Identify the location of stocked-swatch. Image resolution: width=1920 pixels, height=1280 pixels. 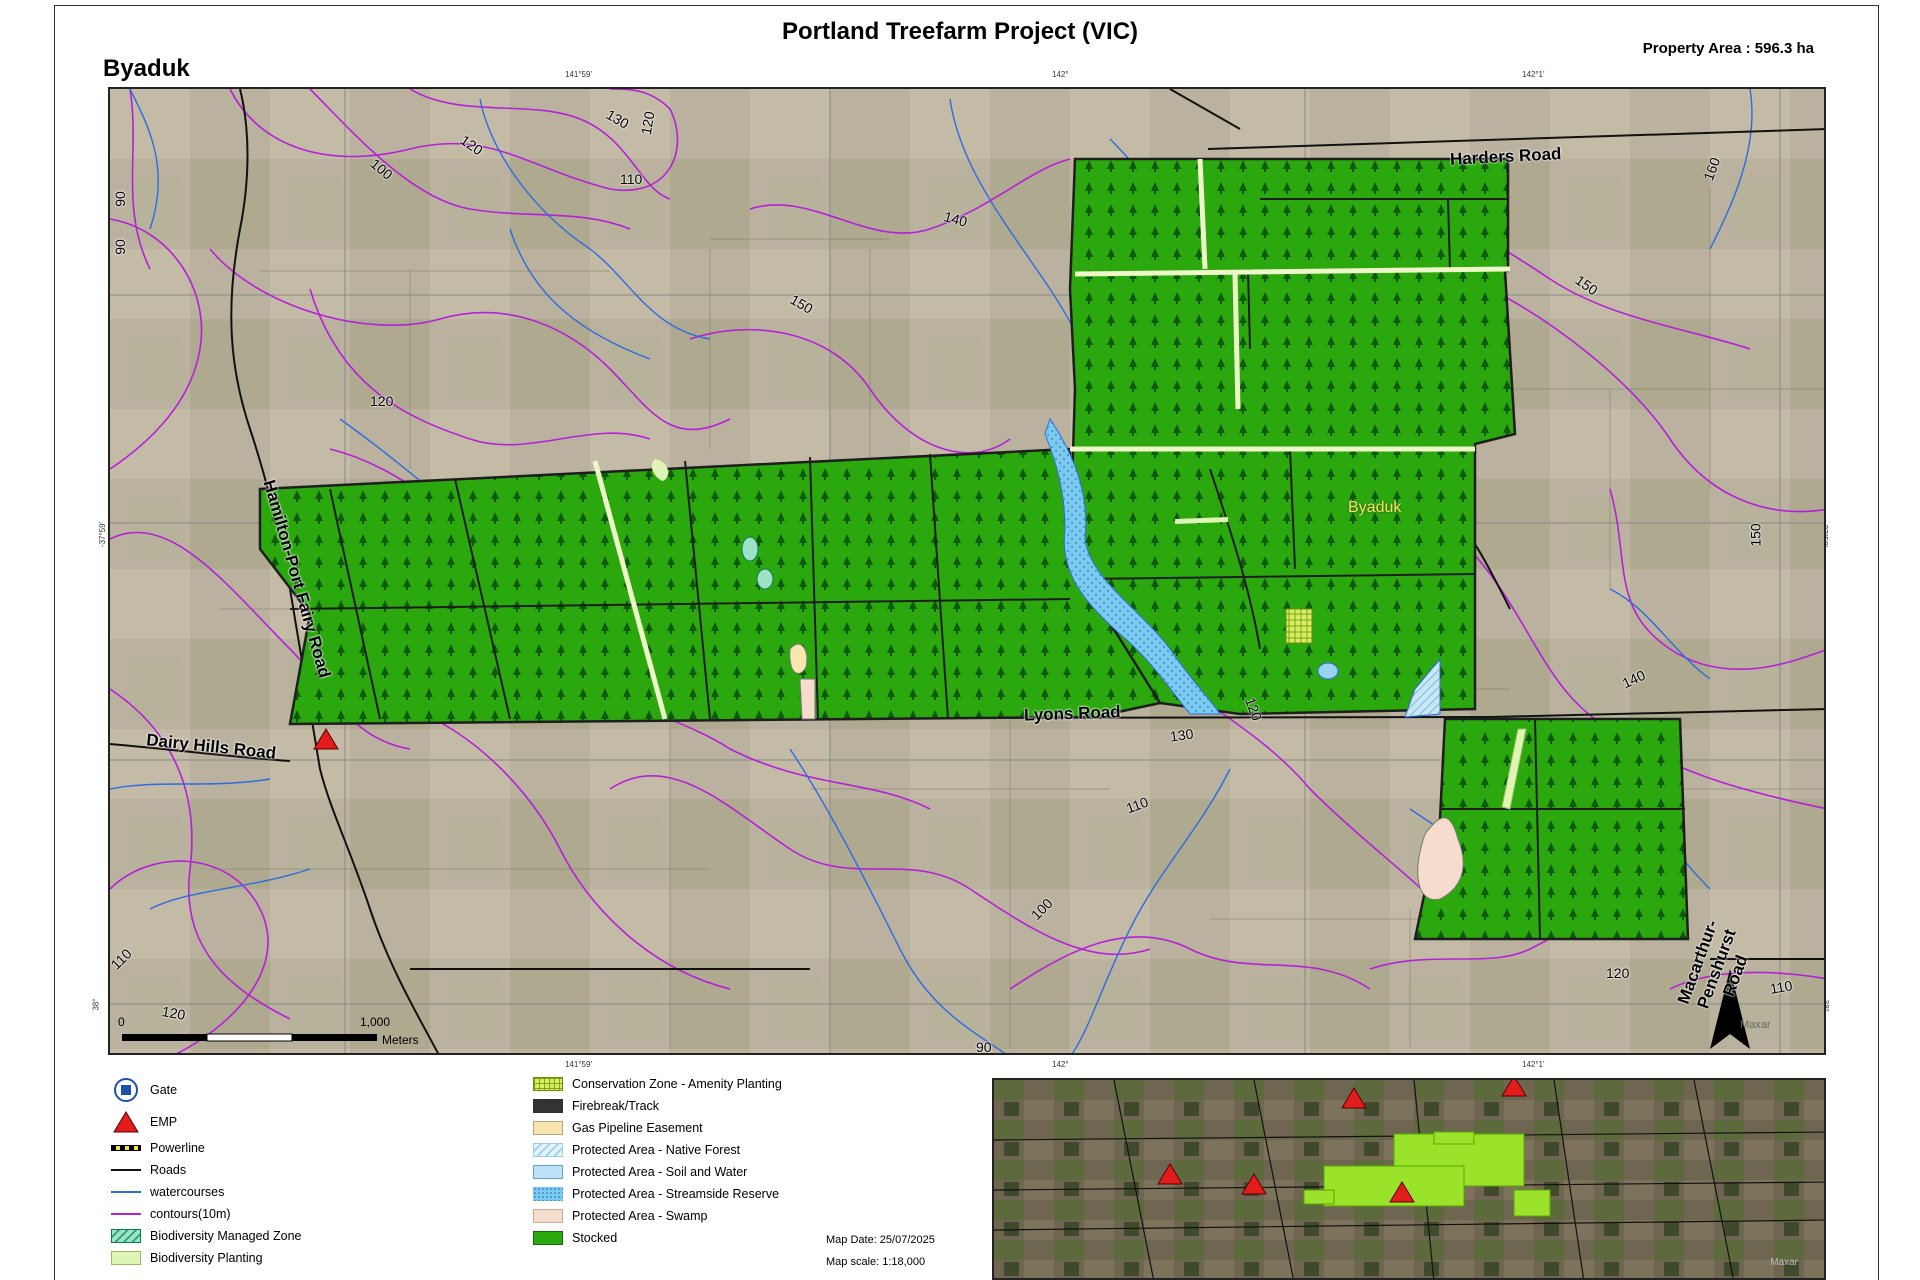
(548, 1238).